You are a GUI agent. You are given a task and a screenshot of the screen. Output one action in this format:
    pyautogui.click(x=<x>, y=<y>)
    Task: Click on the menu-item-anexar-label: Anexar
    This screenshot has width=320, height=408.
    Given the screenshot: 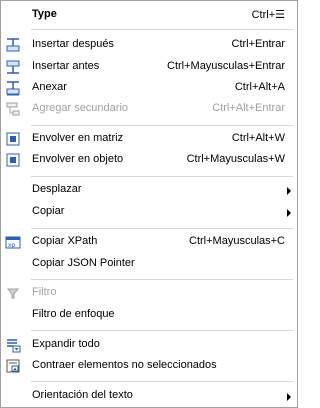 What is the action you would take?
    pyautogui.click(x=49, y=87)
    